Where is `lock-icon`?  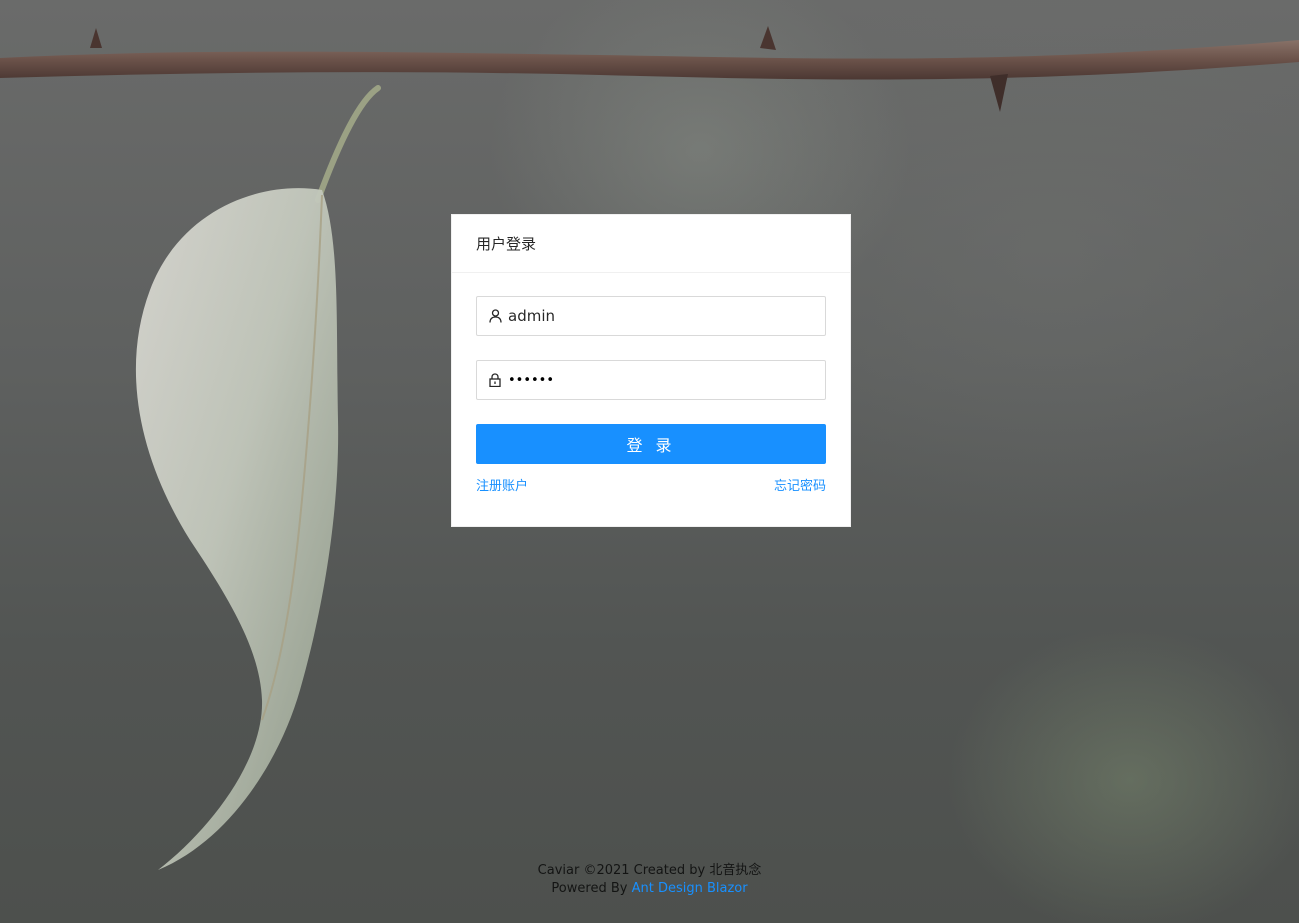 lock-icon is located at coordinates (495, 380).